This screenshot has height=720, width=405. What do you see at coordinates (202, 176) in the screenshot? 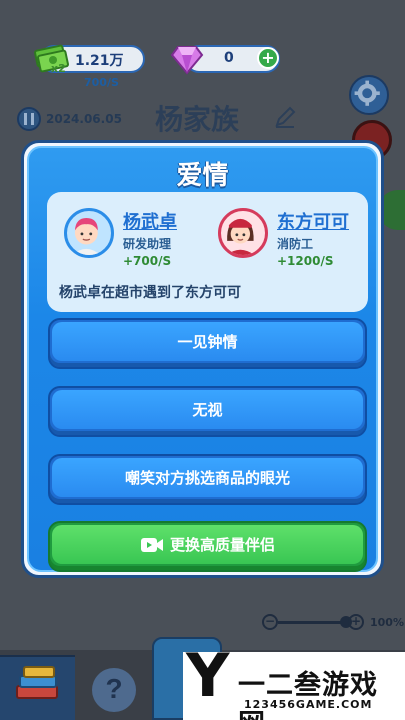
I see `dialog-title: 爱情` at bounding box center [202, 176].